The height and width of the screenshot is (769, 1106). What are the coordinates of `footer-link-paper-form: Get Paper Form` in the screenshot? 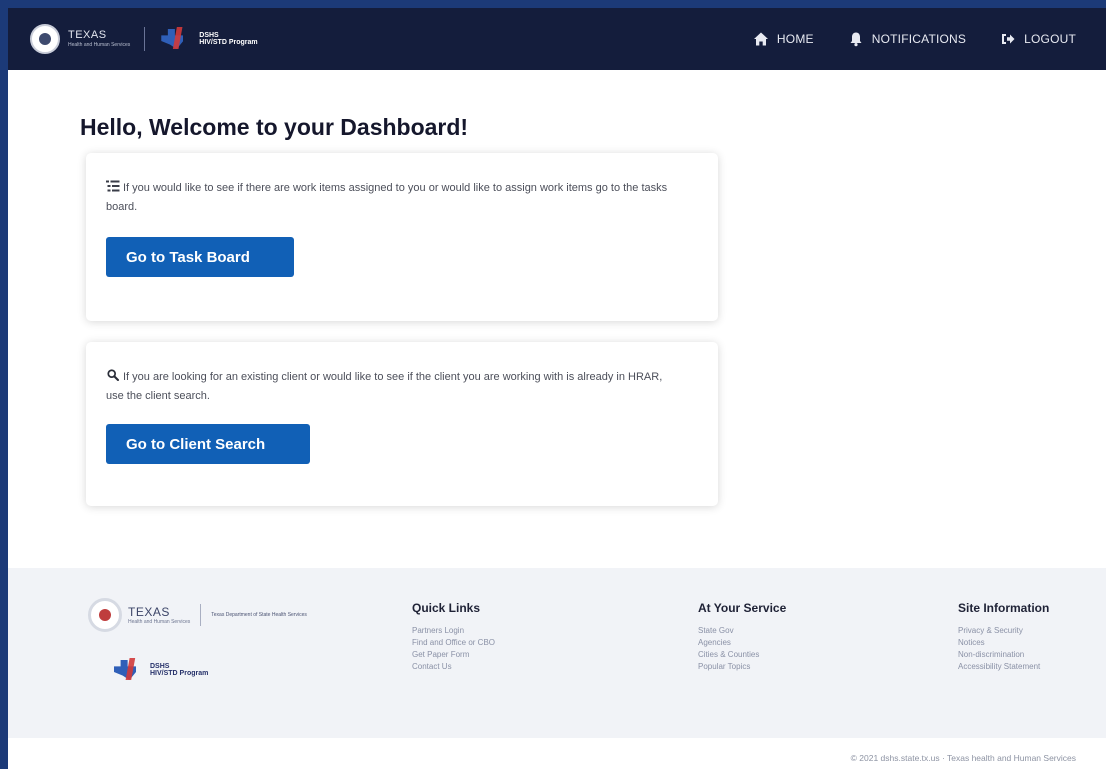 It's located at (453, 655).